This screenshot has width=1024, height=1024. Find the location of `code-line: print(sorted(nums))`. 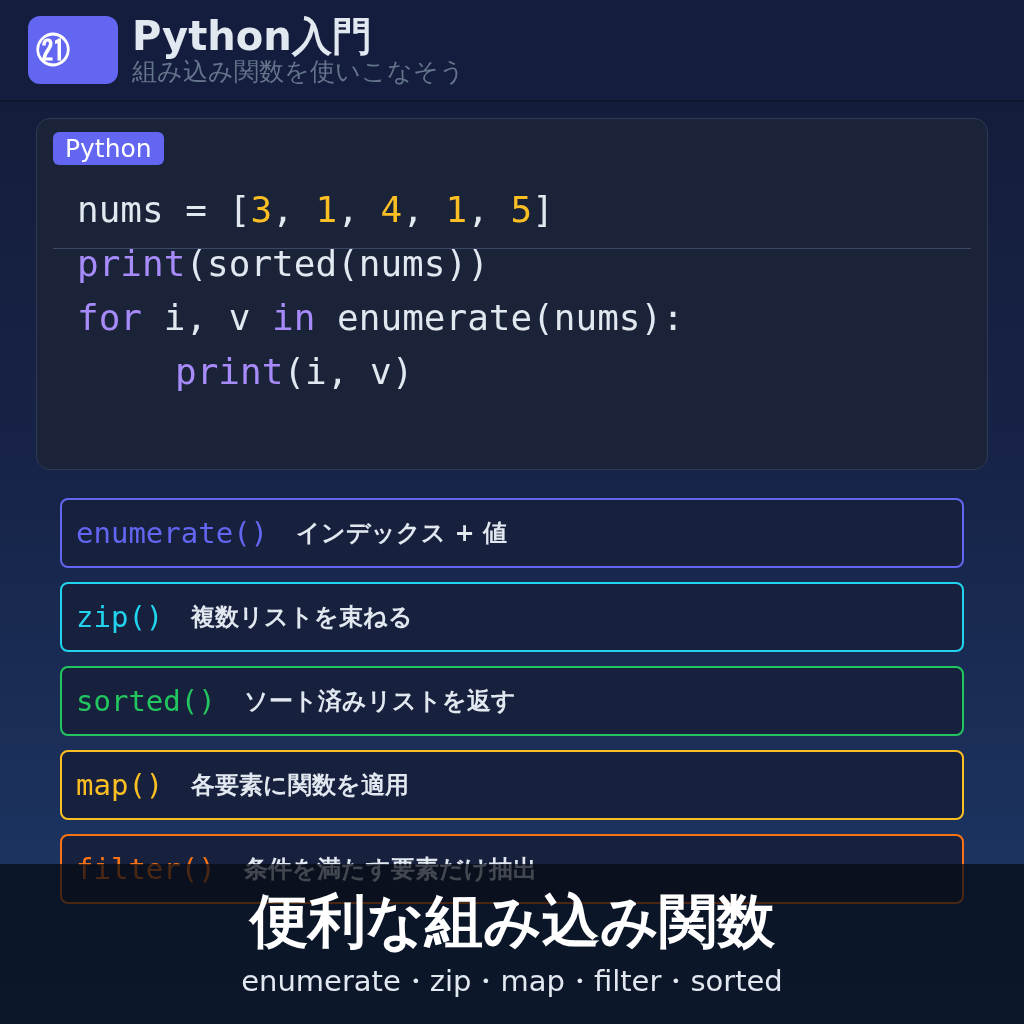

code-line: print(sorted(nums)) is located at coordinates (283, 263).